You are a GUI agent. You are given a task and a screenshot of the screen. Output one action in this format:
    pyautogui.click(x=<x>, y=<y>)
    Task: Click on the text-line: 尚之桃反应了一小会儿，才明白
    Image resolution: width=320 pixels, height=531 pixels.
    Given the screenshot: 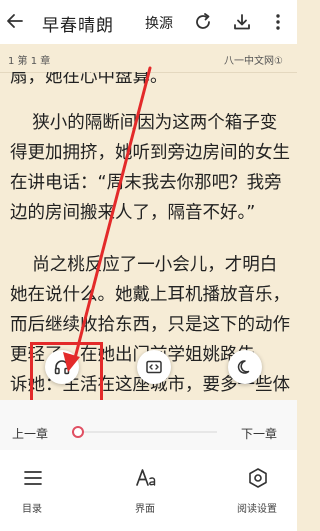 What is the action you would take?
    pyautogui.click(x=144, y=265)
    